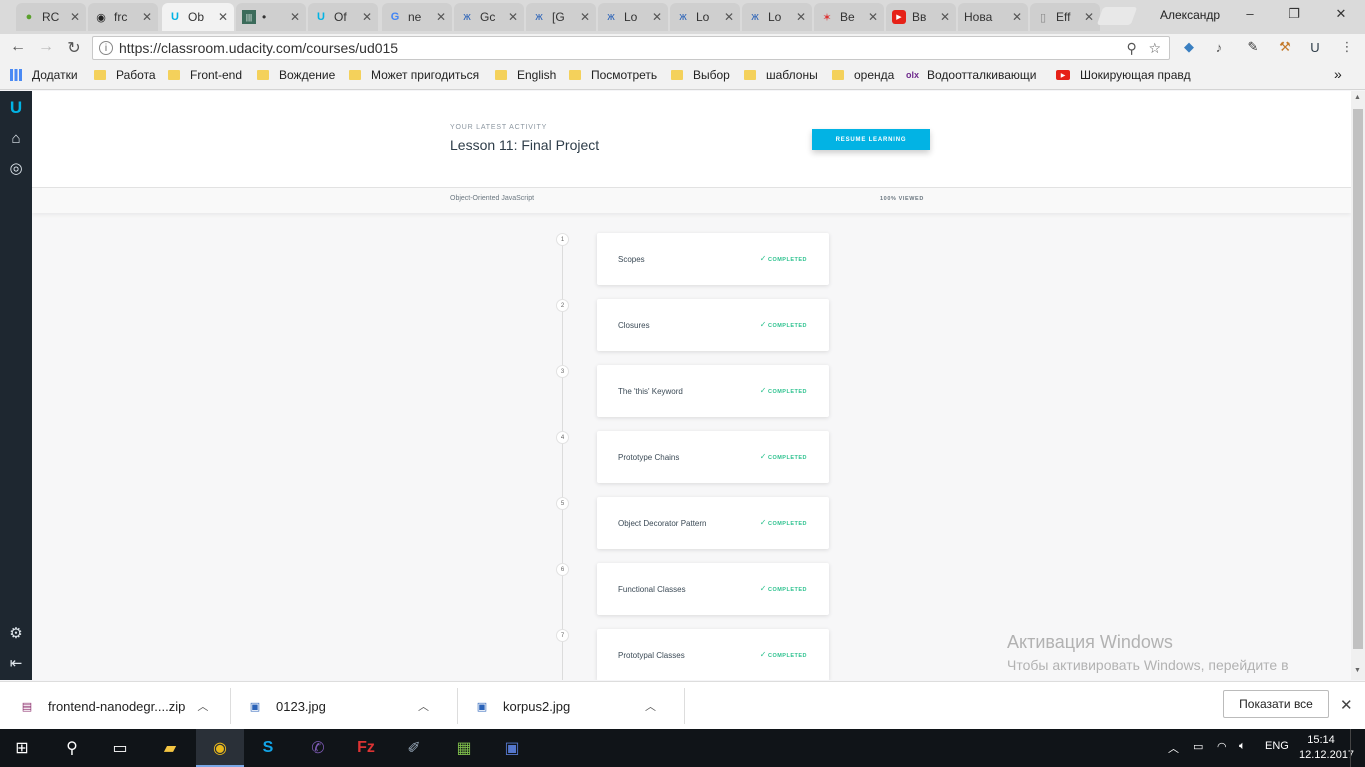 Image resolution: width=1365 pixels, height=767 pixels. Describe the element at coordinates (921, 17) in the screenshot. I see `tab-13: ▶ Bв ✕` at that location.